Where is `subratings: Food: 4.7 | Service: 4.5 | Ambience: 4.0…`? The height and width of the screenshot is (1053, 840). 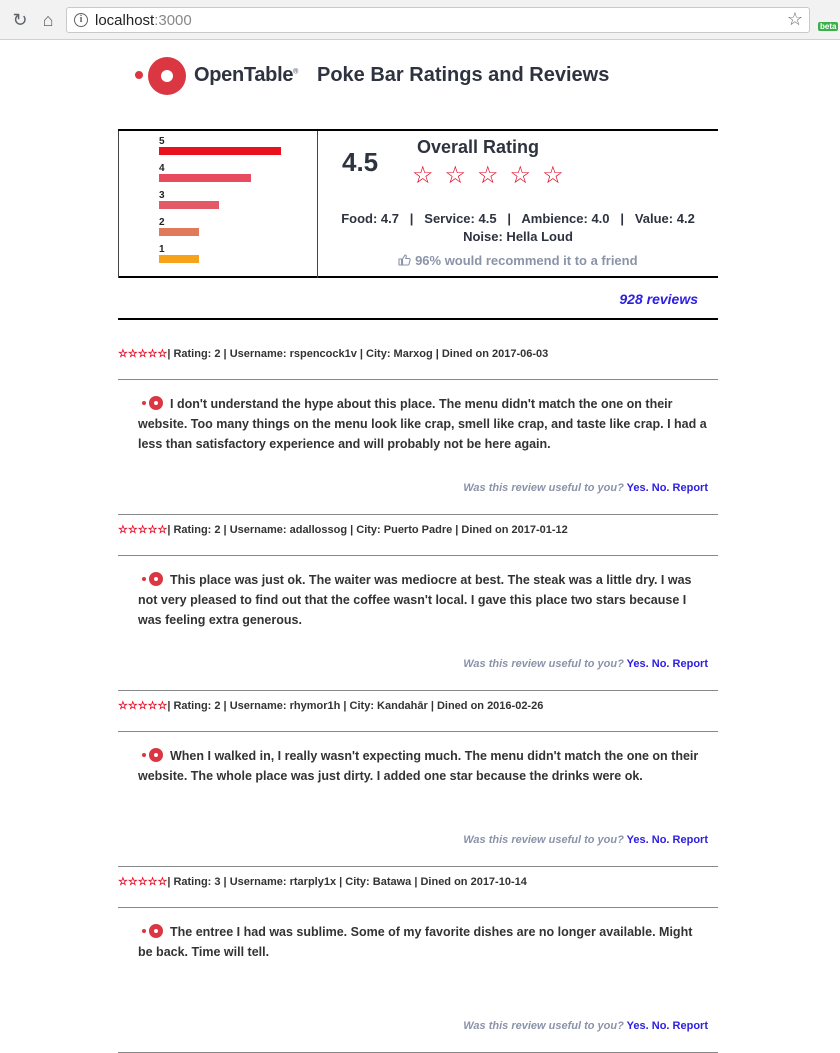
subratings: Food: 4.7 | Service: 4.5 | Ambience: 4.0… is located at coordinates (518, 228).